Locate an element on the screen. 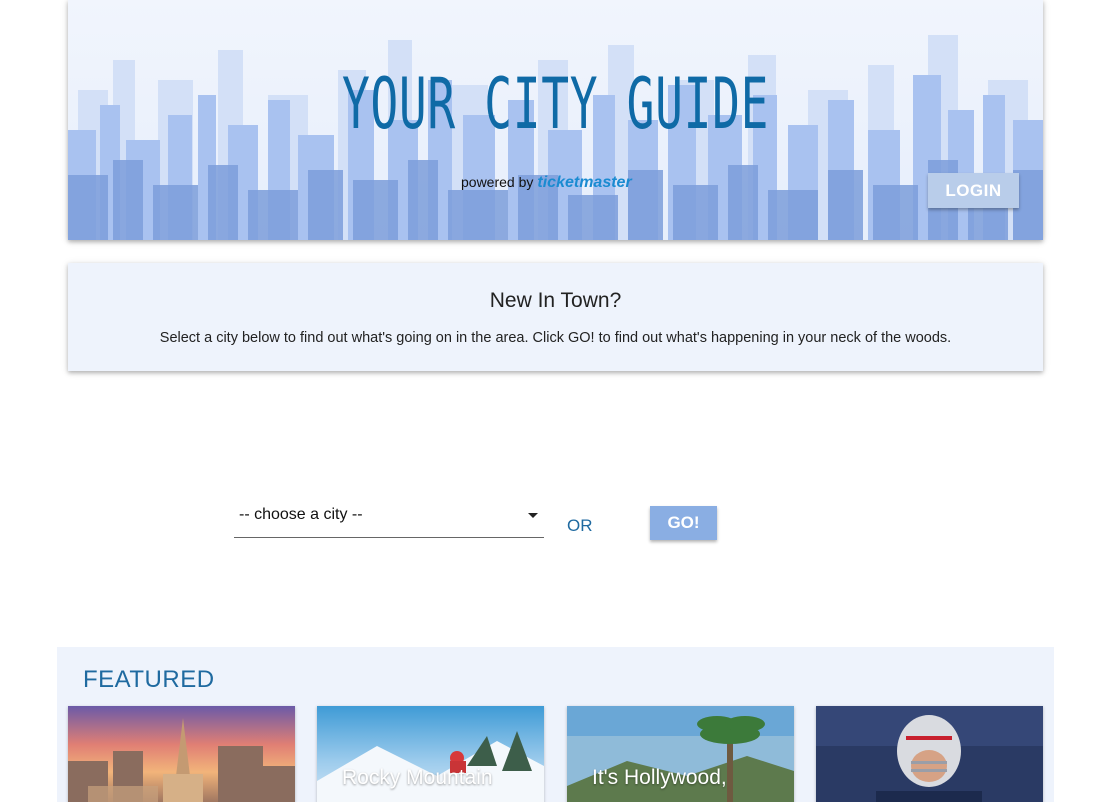  las-vegas-image is located at coordinates (181, 754).